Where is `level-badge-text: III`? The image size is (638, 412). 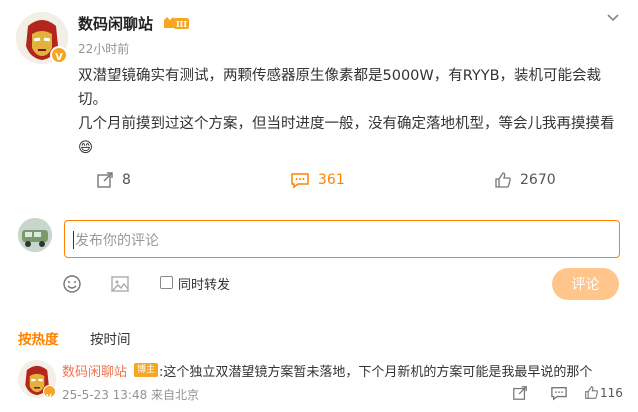
level-badge-text: III is located at coordinates (181, 24).